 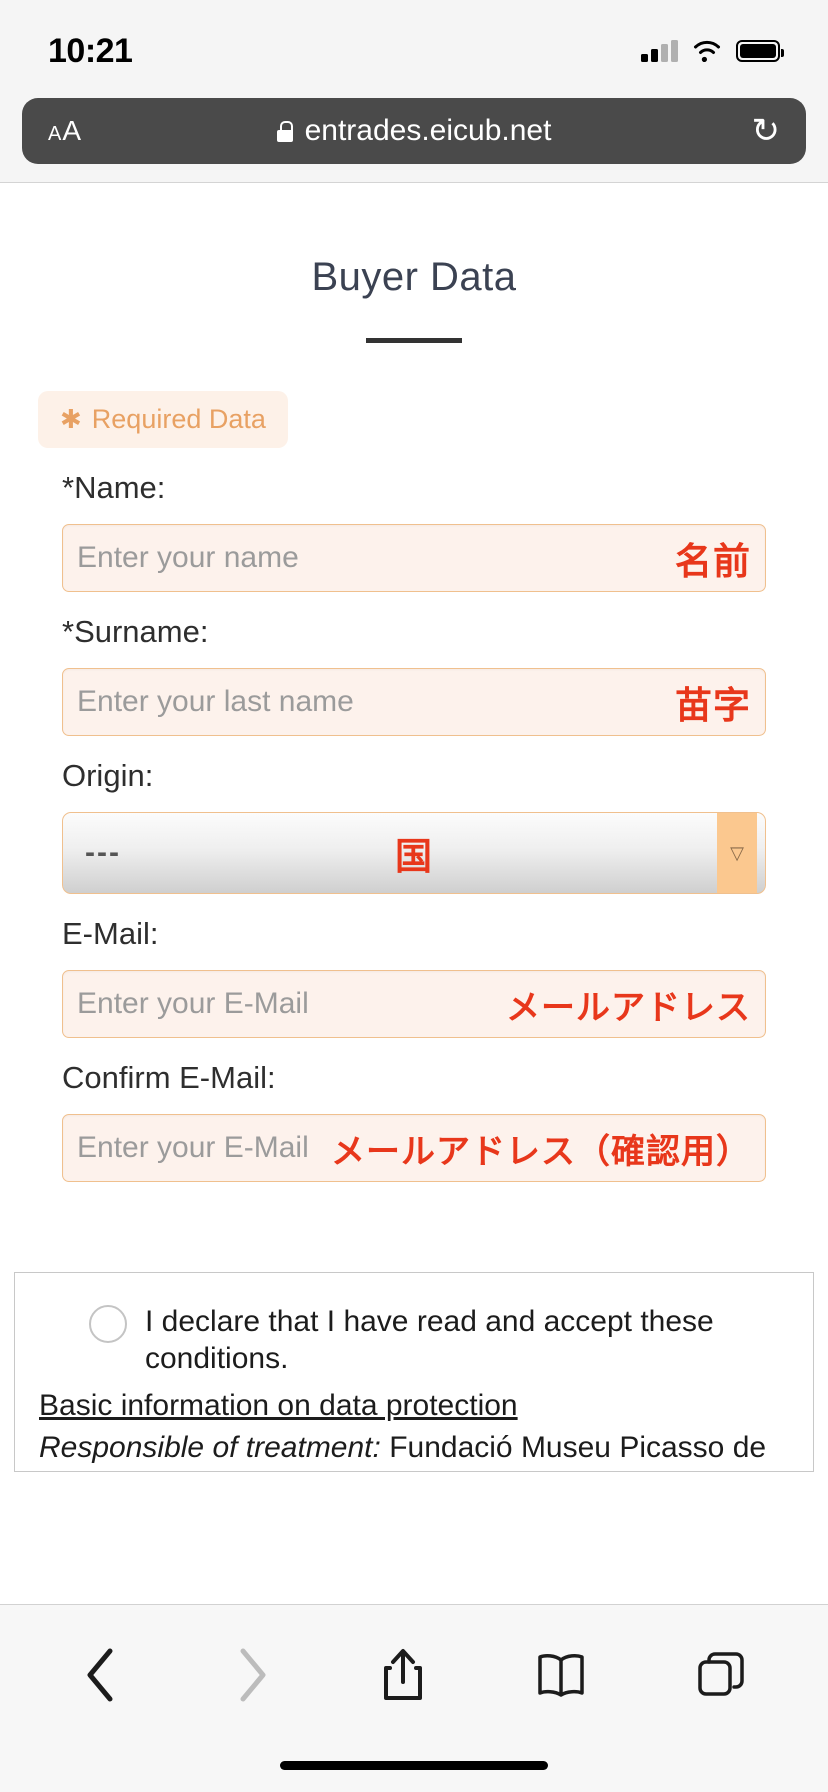 I want to click on origin-select-value: ---, so click(x=103, y=852).